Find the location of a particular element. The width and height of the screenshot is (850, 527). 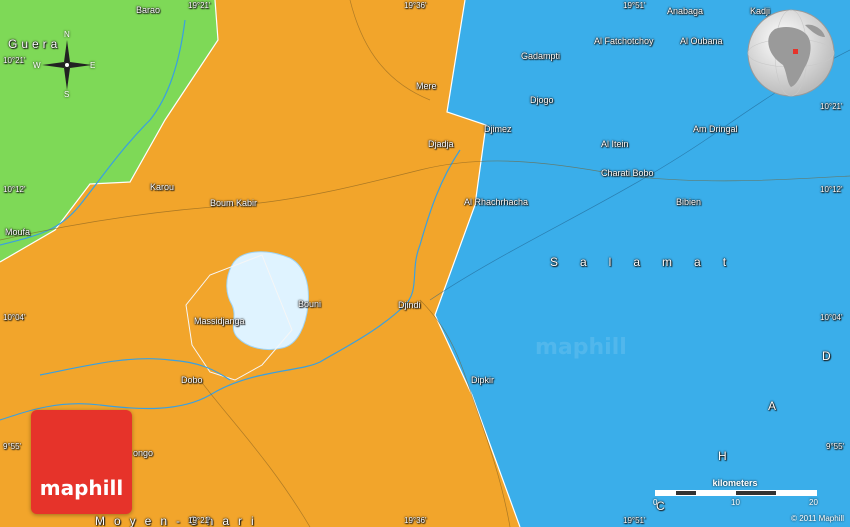

coord-bottom-2: 19°36' is located at coordinates (415, 520).